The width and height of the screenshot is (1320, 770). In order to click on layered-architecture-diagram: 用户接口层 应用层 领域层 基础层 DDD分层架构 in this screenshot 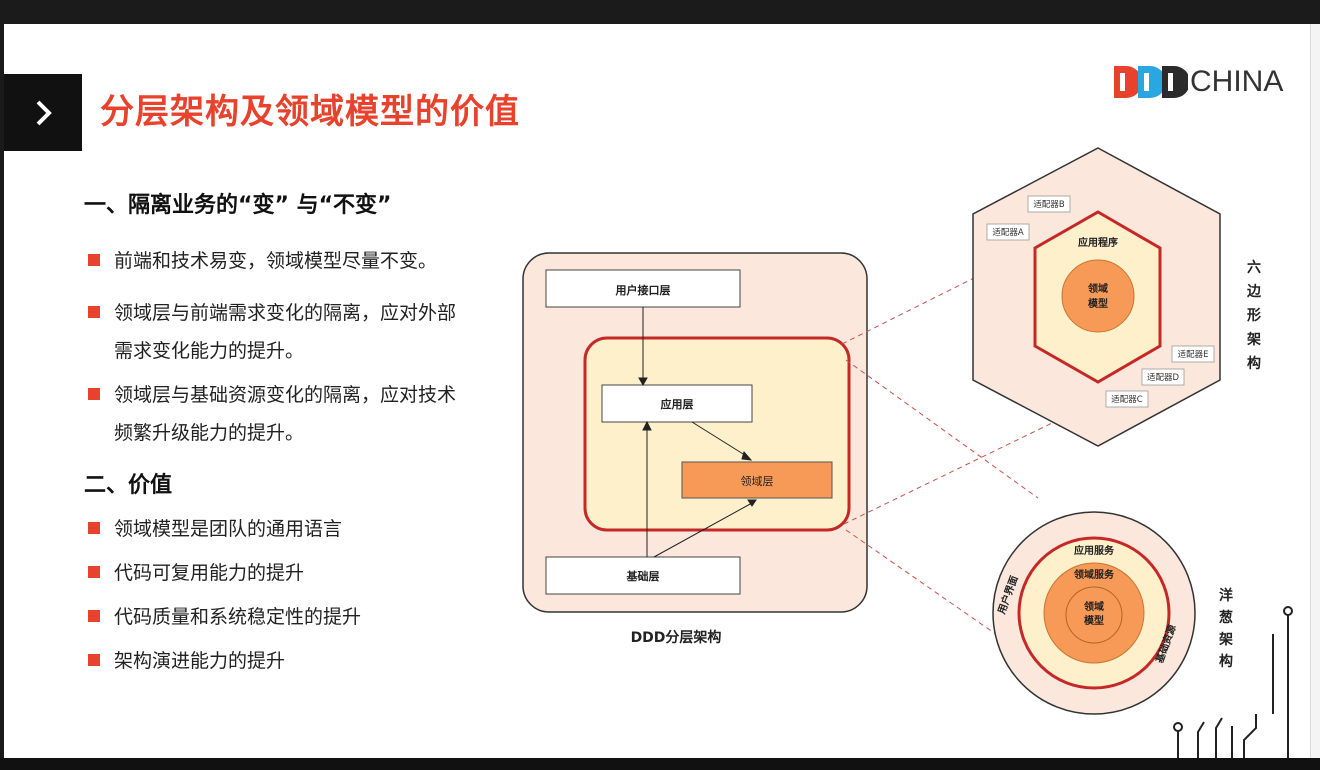, I will do `click(695, 449)`.